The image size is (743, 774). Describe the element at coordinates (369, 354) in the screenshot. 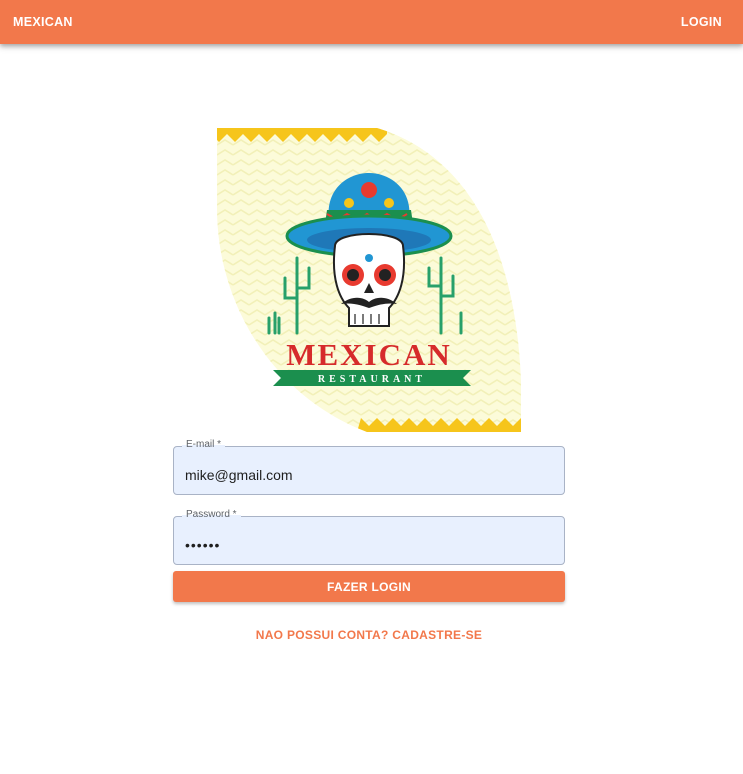

I see `svg-text: MEXICAN` at that location.